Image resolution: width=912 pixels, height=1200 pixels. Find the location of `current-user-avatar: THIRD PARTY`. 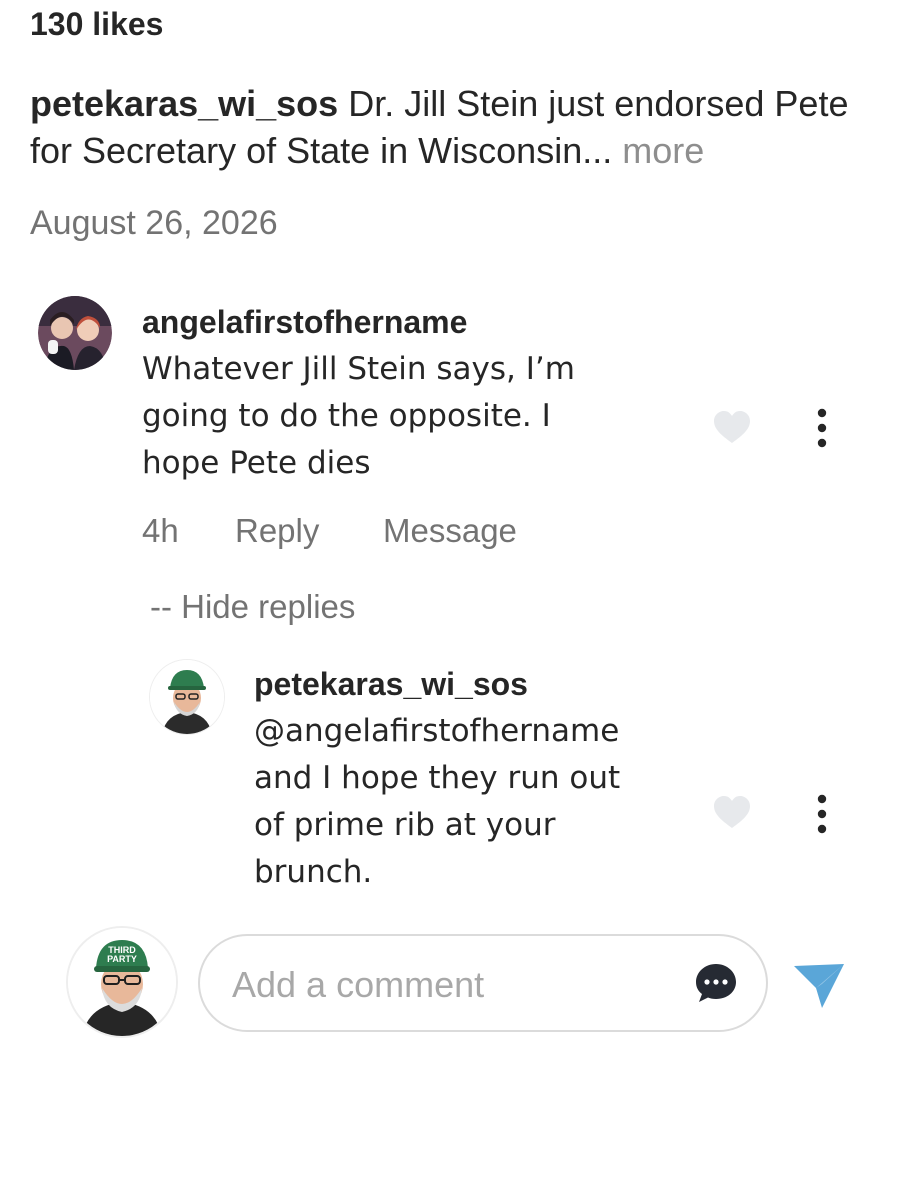

current-user-avatar: THIRD PARTY is located at coordinates (122, 982).